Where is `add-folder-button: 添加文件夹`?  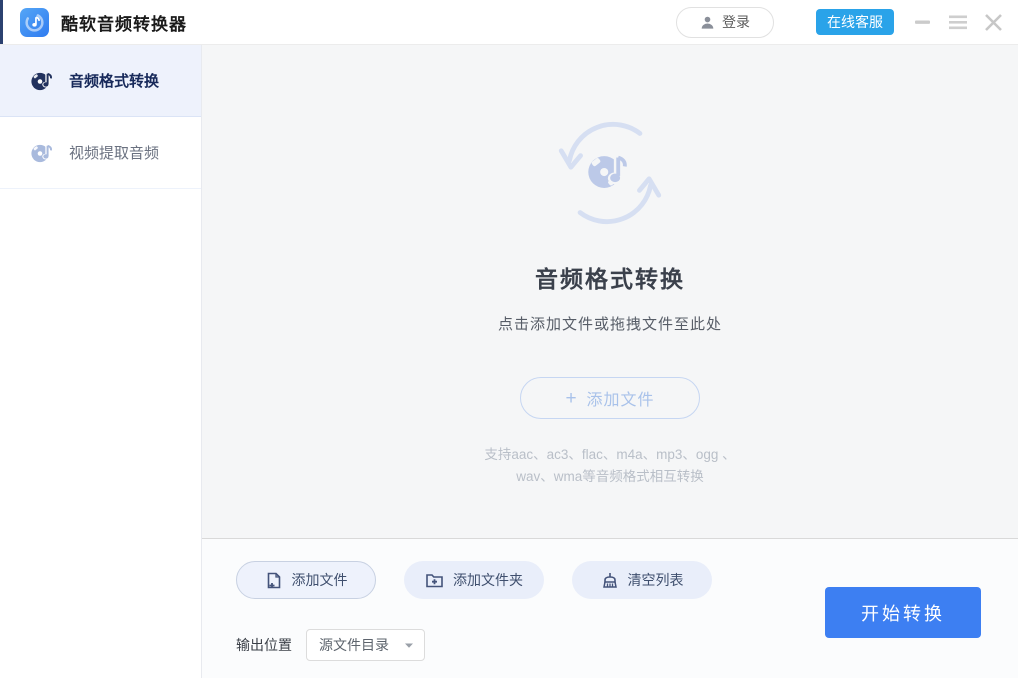 add-folder-button: 添加文件夹 is located at coordinates (474, 580).